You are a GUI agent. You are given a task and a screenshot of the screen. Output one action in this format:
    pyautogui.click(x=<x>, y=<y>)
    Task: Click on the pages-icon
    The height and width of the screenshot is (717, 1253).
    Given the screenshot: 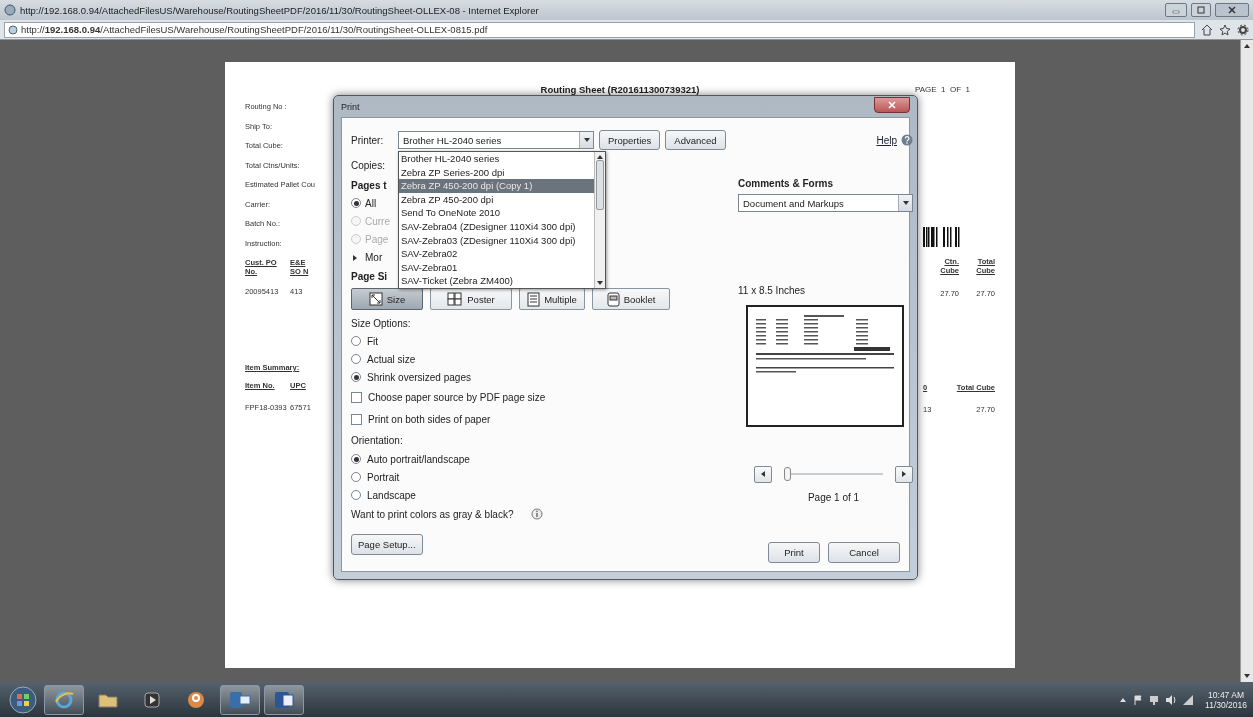 What is the action you would take?
    pyautogui.click(x=534, y=299)
    